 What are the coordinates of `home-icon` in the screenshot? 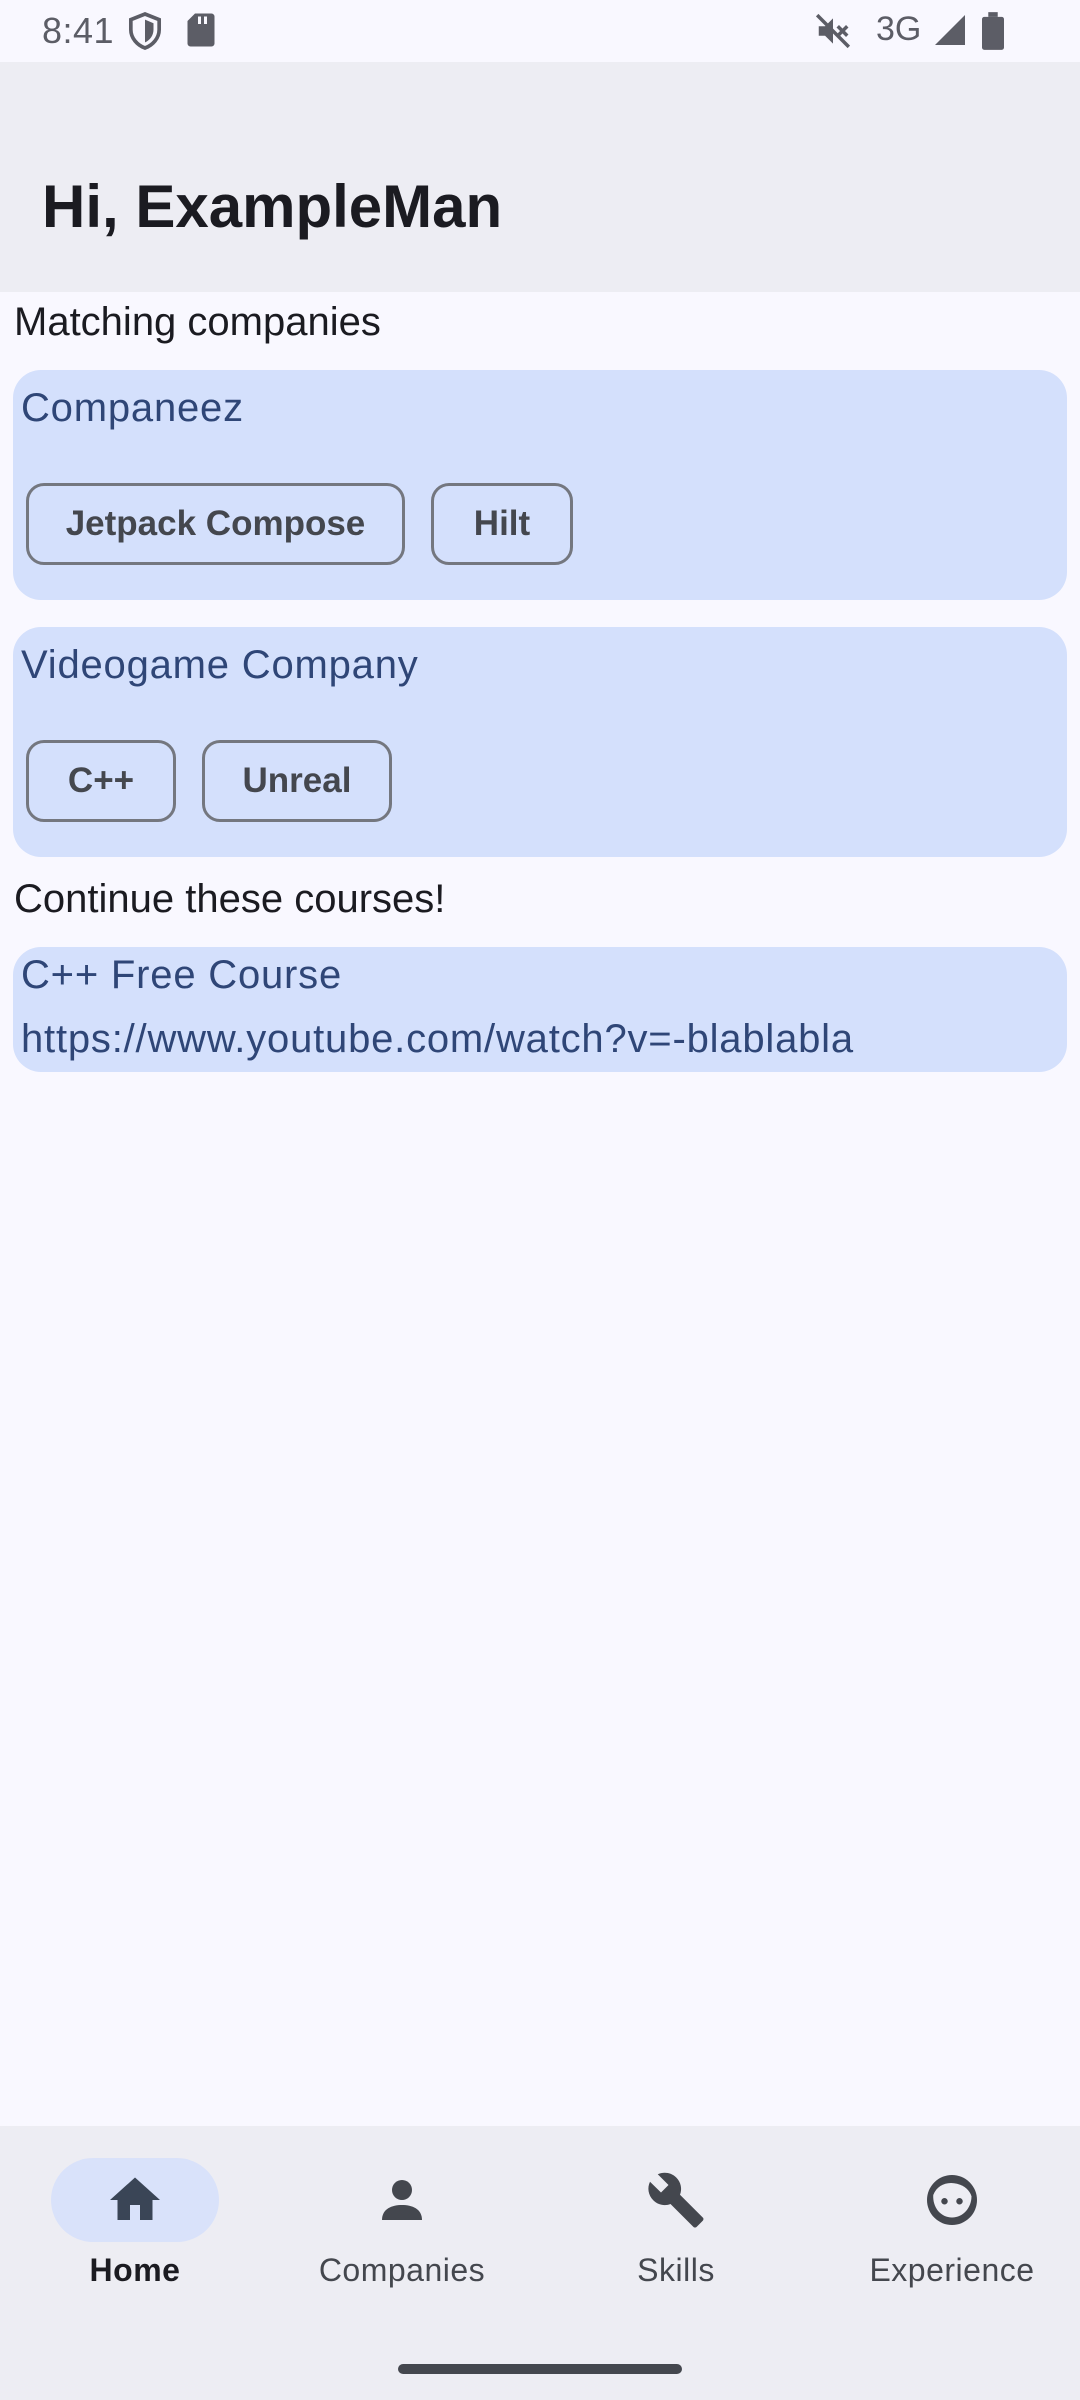 It's located at (135, 2198).